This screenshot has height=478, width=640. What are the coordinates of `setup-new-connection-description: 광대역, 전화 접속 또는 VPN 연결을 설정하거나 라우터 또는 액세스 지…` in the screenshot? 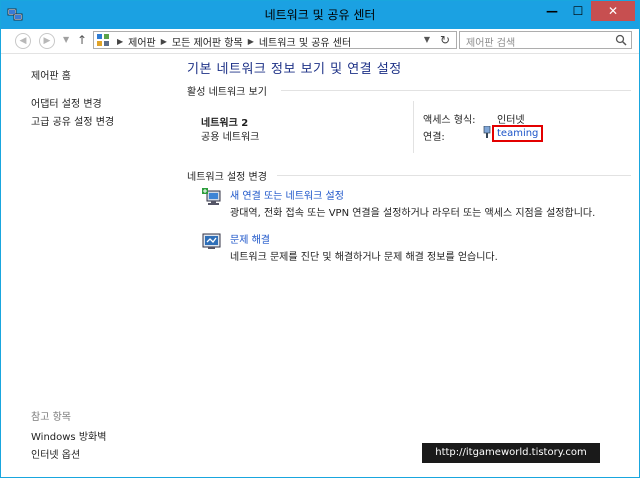 It's located at (413, 213).